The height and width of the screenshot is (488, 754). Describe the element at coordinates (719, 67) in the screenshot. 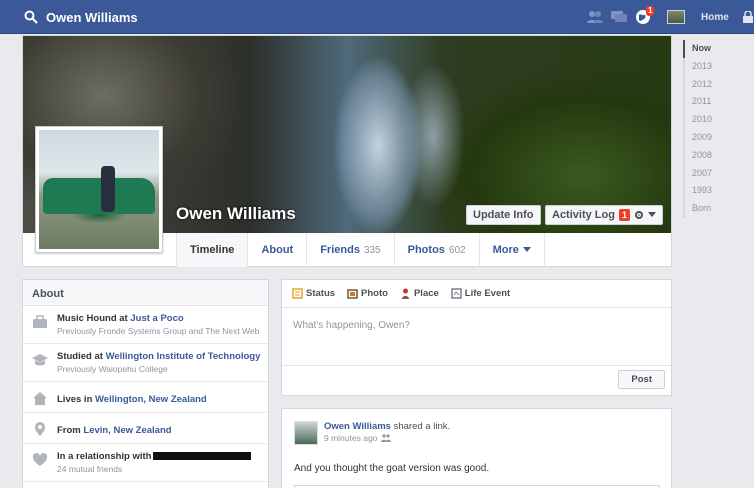

I see `year-link: 2013` at that location.